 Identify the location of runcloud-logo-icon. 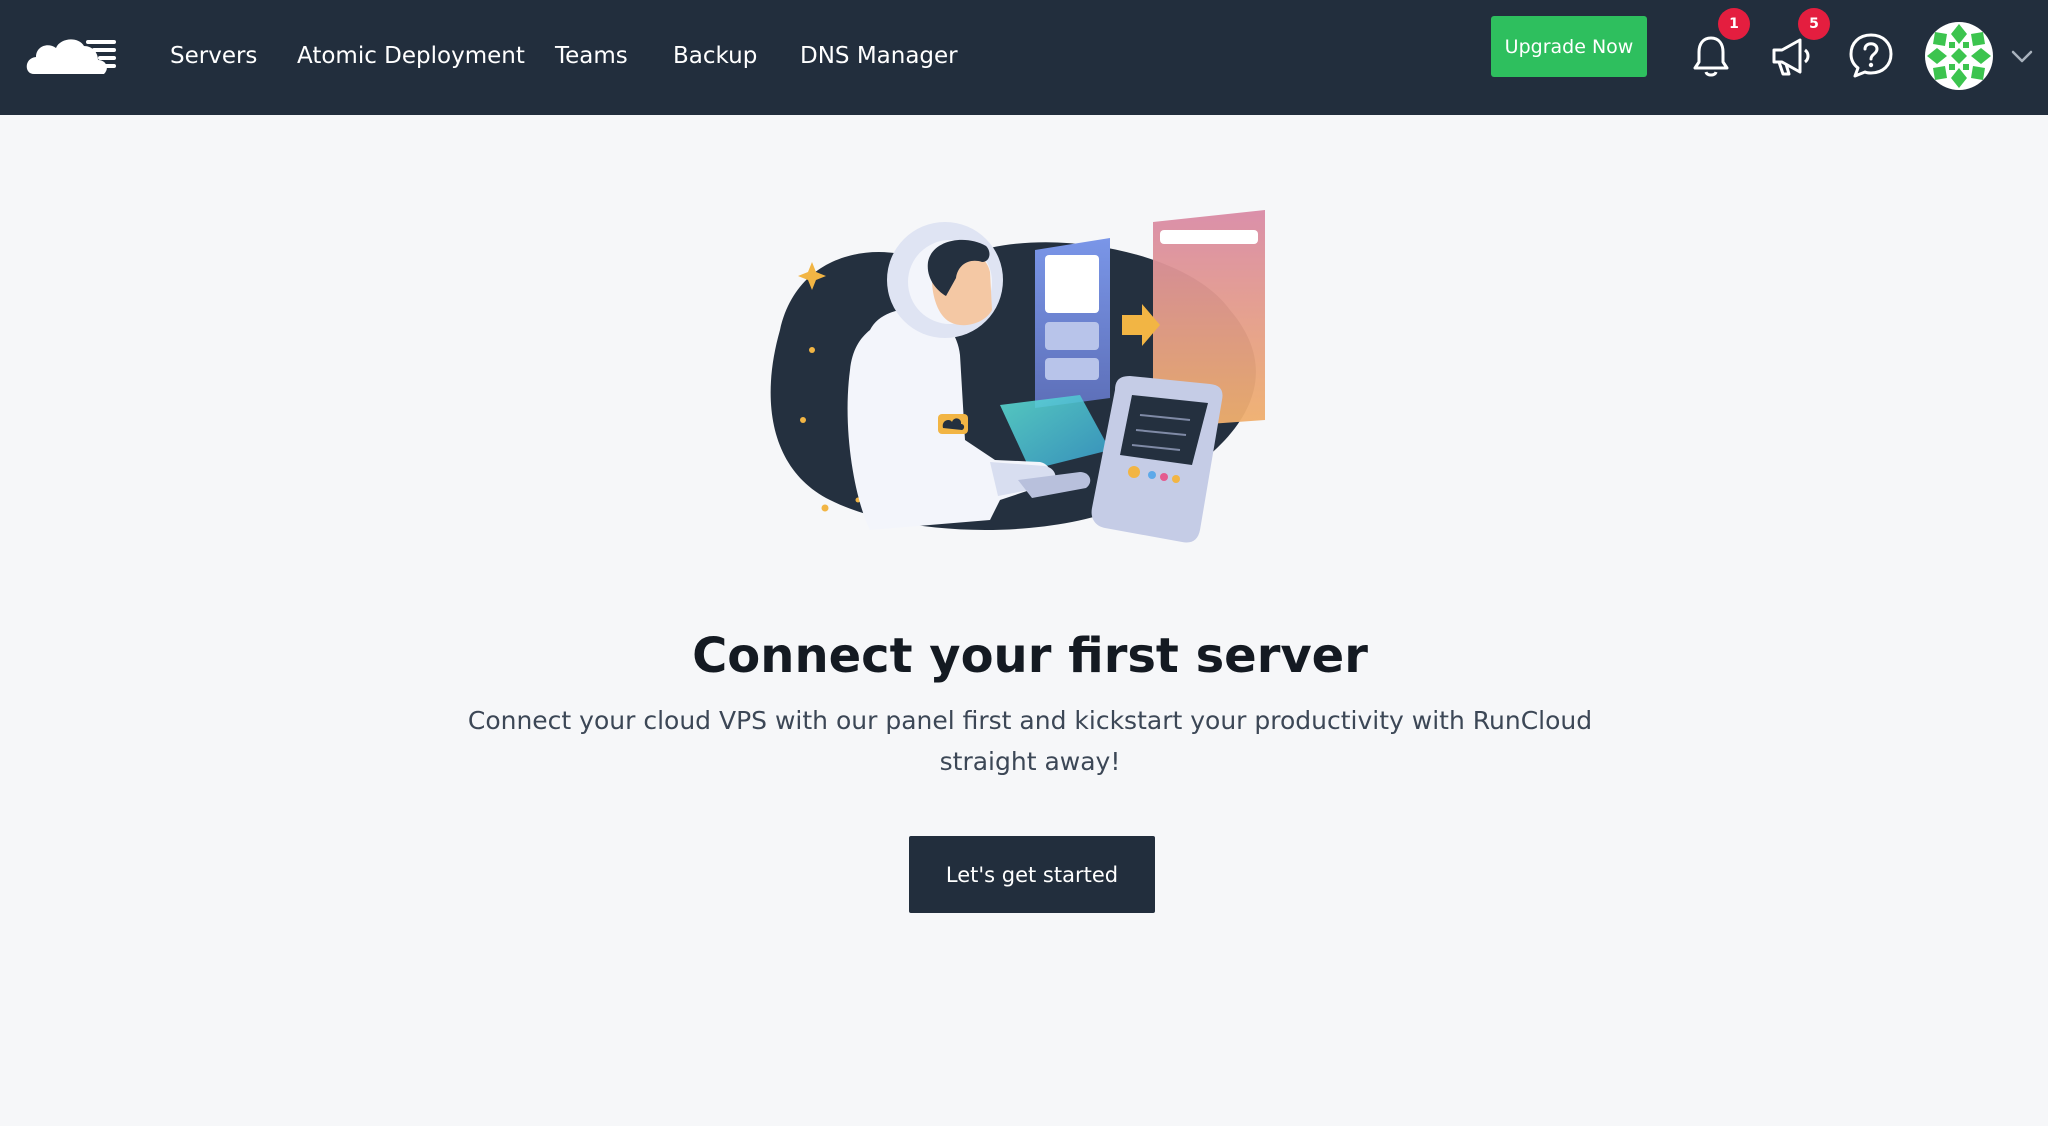
(72, 55).